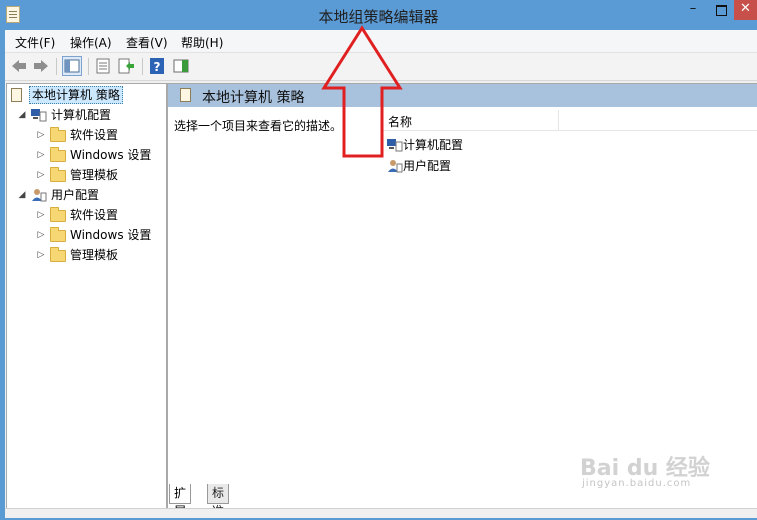  I want to click on tree-node-label: 本地计算机 策略, so click(76, 95).